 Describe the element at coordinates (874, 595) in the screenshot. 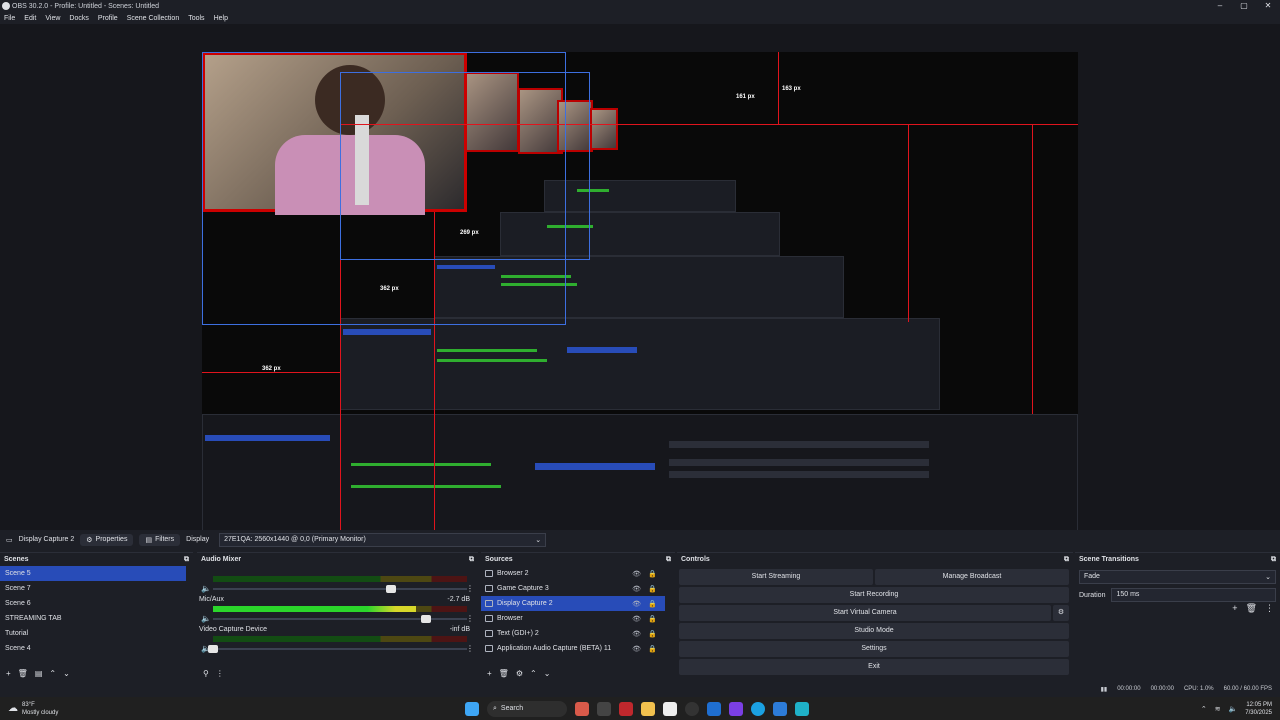

I see `start-recording-button: Start Recording` at that location.